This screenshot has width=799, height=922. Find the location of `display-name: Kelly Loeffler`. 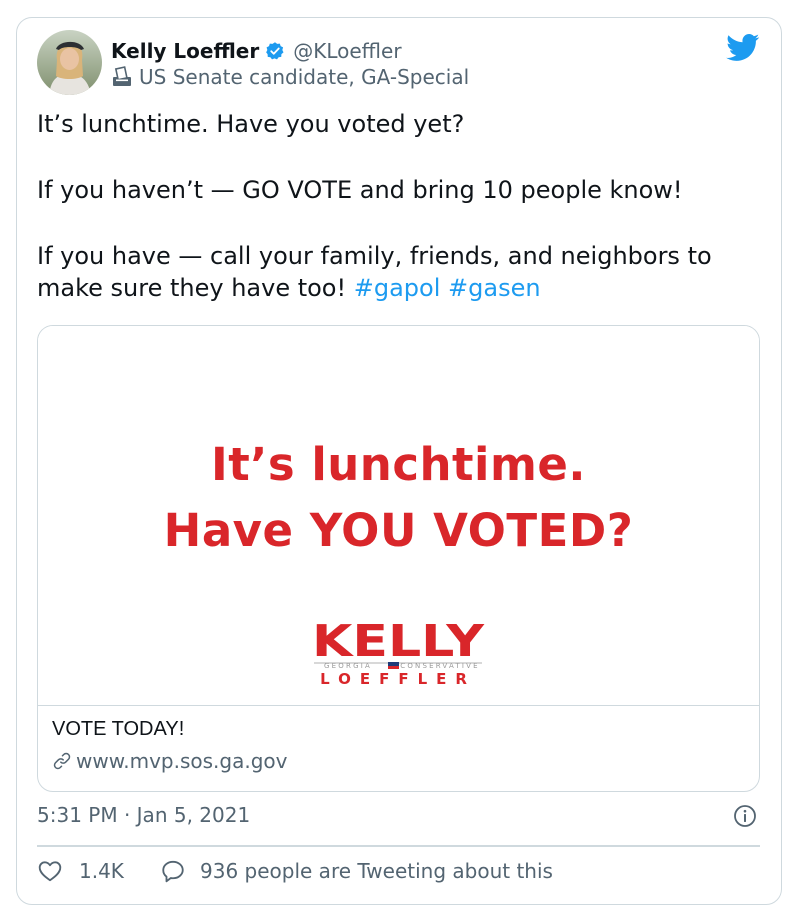

display-name: Kelly Loeffler is located at coordinates (185, 51).